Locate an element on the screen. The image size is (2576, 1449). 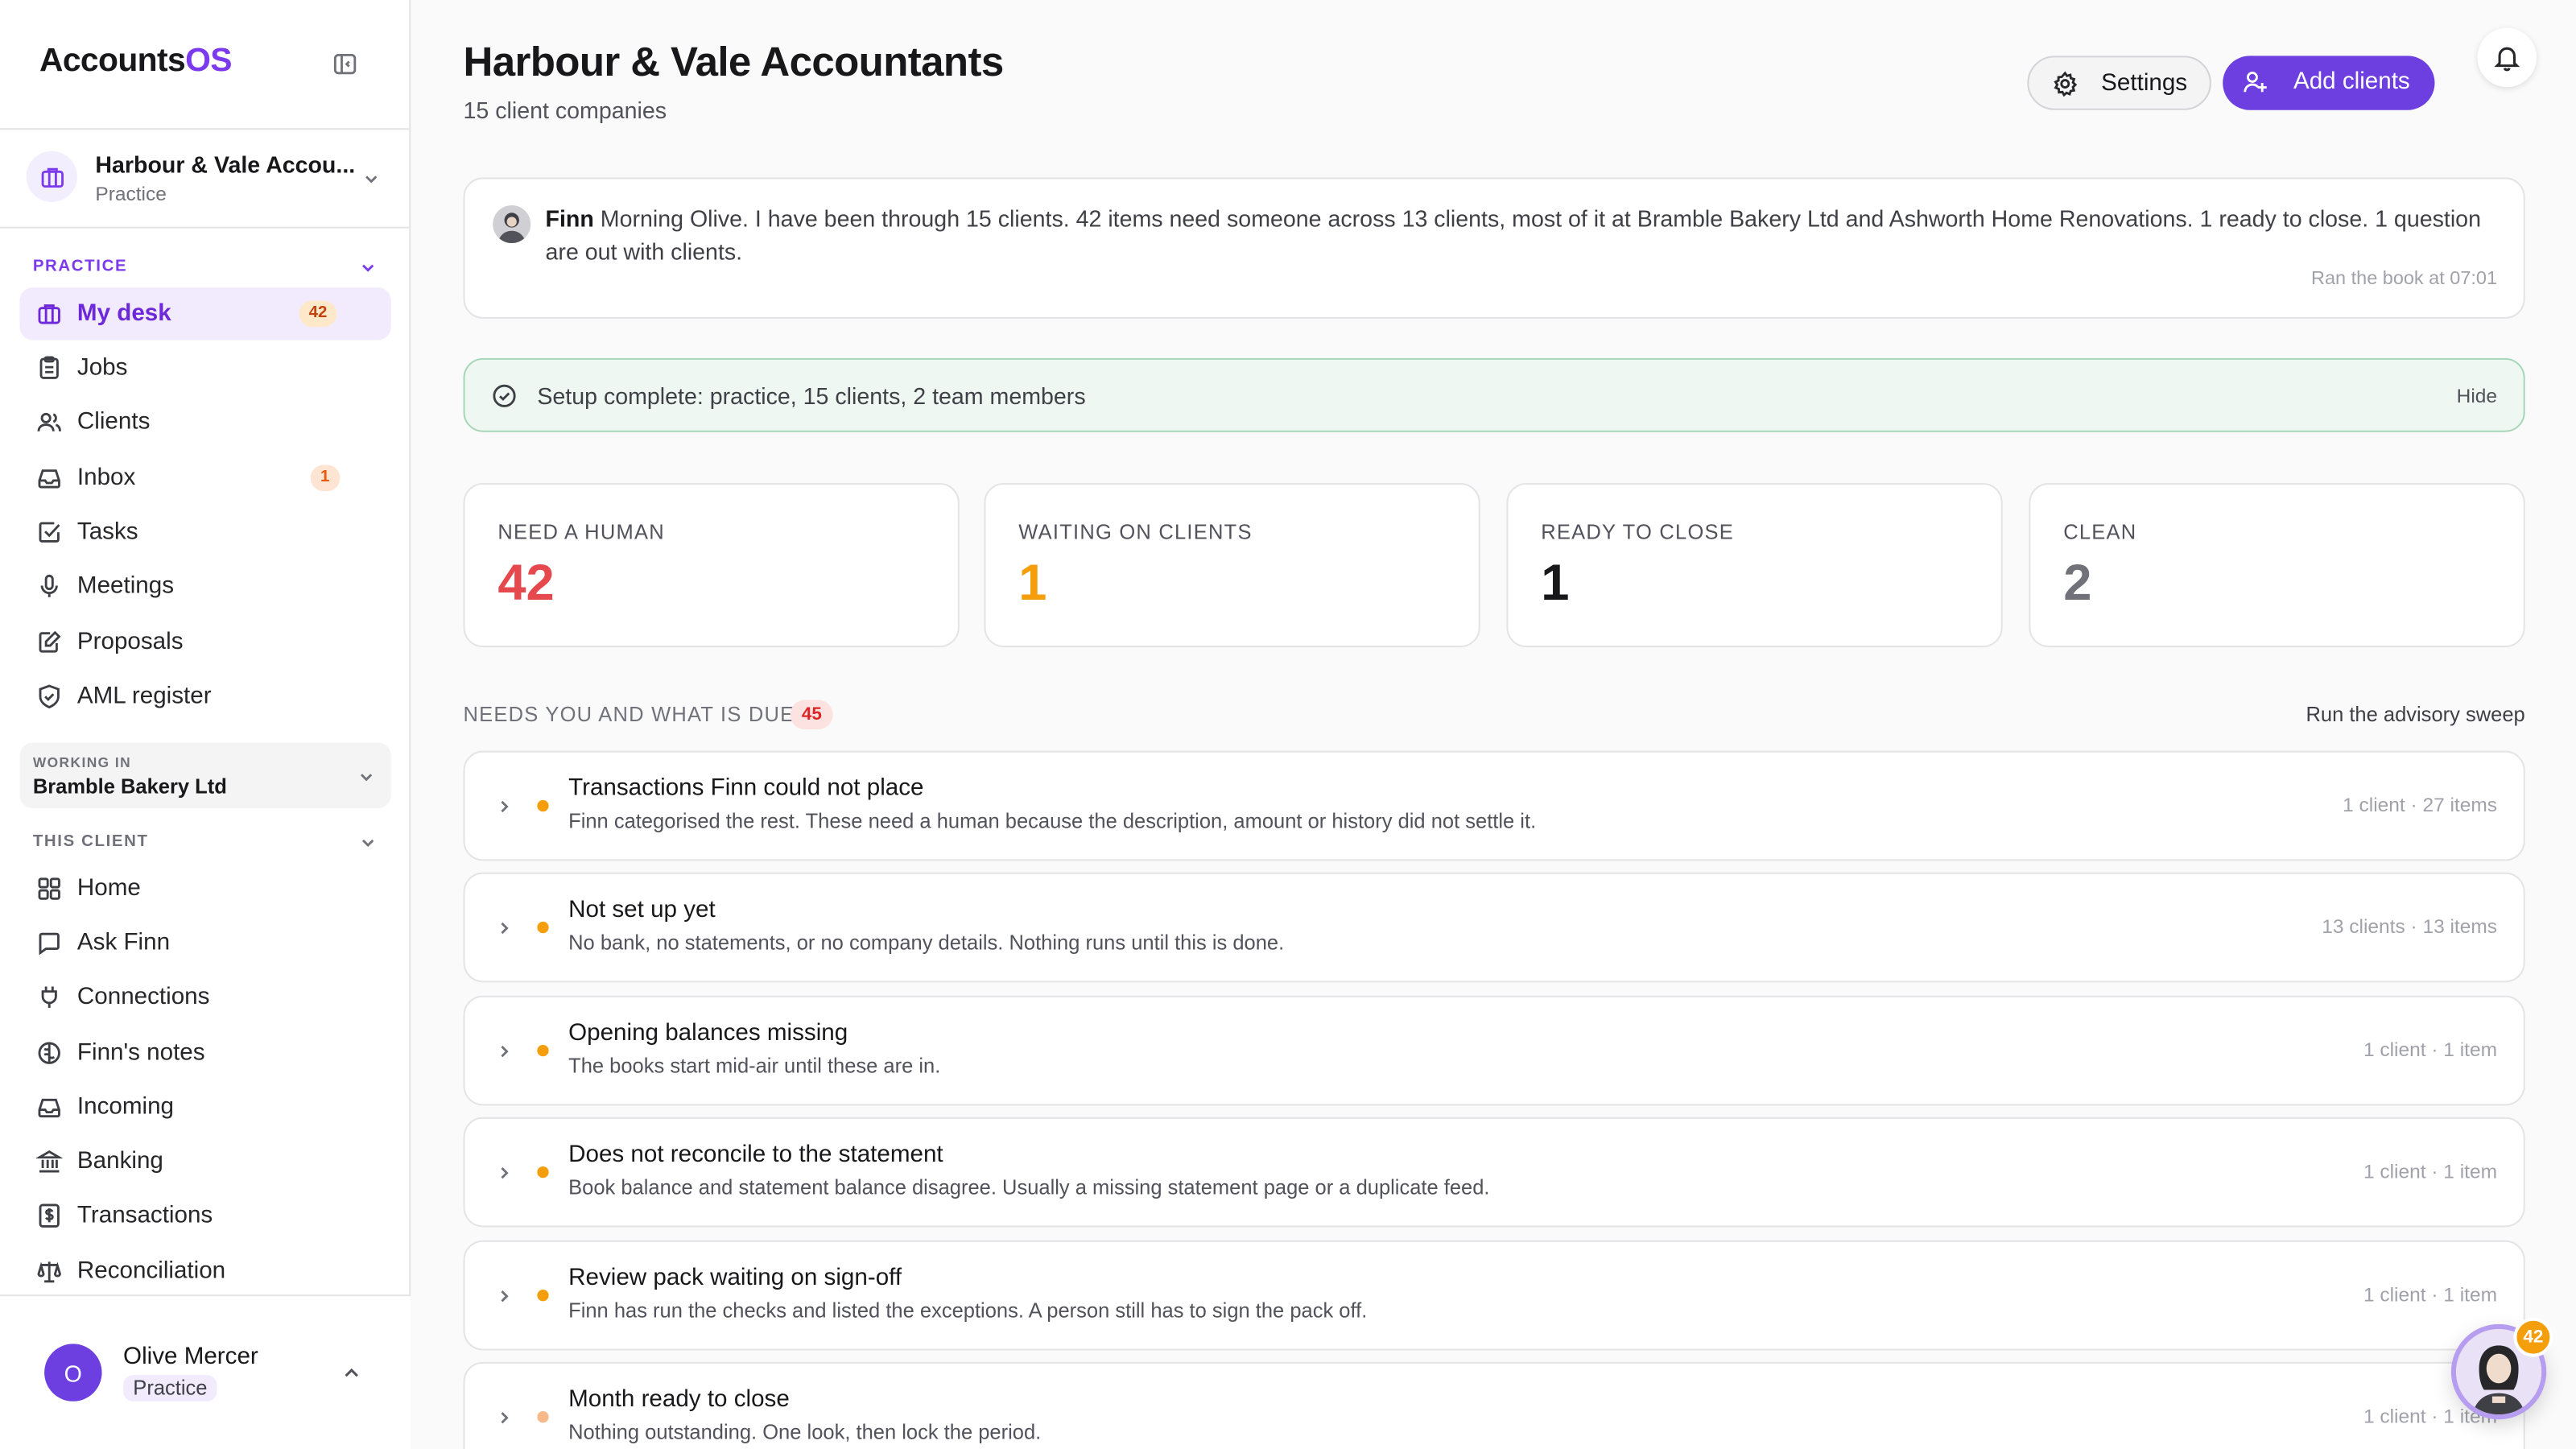
stat-card-ready-to-close: READY TO CLOSE 1 is located at coordinates (1754, 565).